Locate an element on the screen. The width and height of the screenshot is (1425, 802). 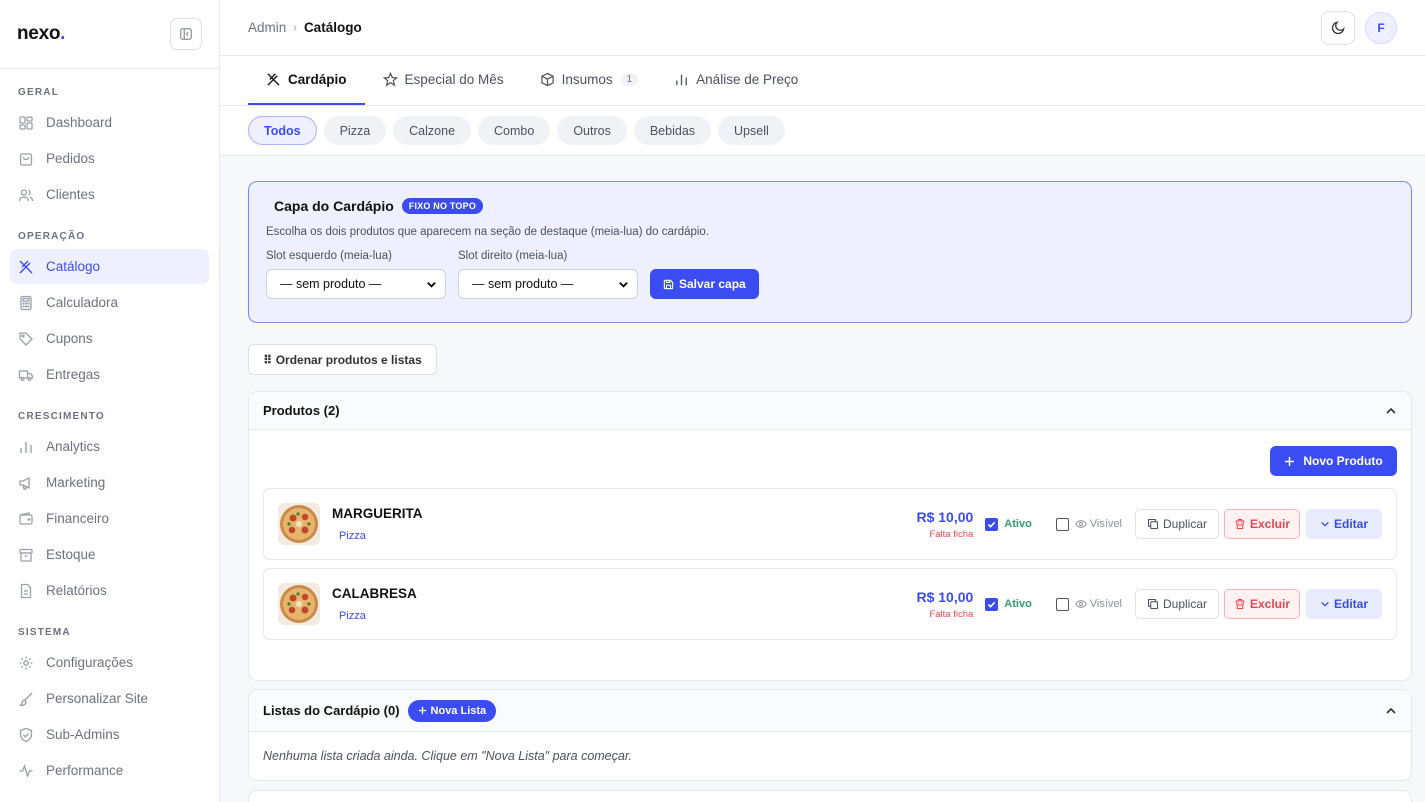
sidebar-item-financeiro: Financeiro is located at coordinates (109, 518).